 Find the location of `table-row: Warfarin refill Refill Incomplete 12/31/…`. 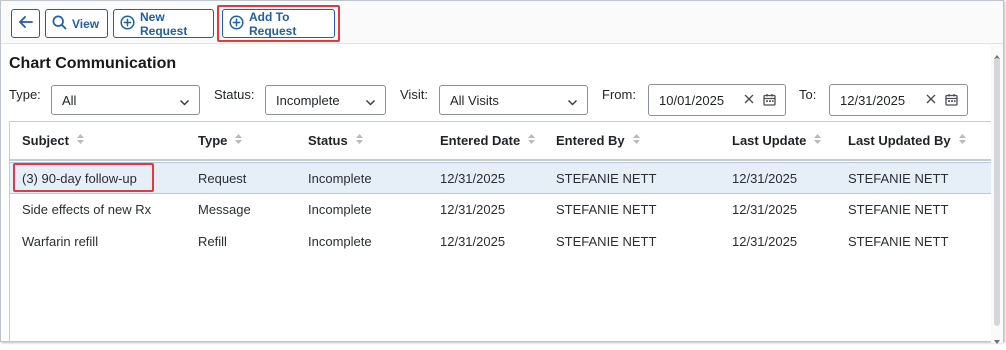

table-row: Warfarin refill Refill Incomplete 12/31/… is located at coordinates (501, 242).